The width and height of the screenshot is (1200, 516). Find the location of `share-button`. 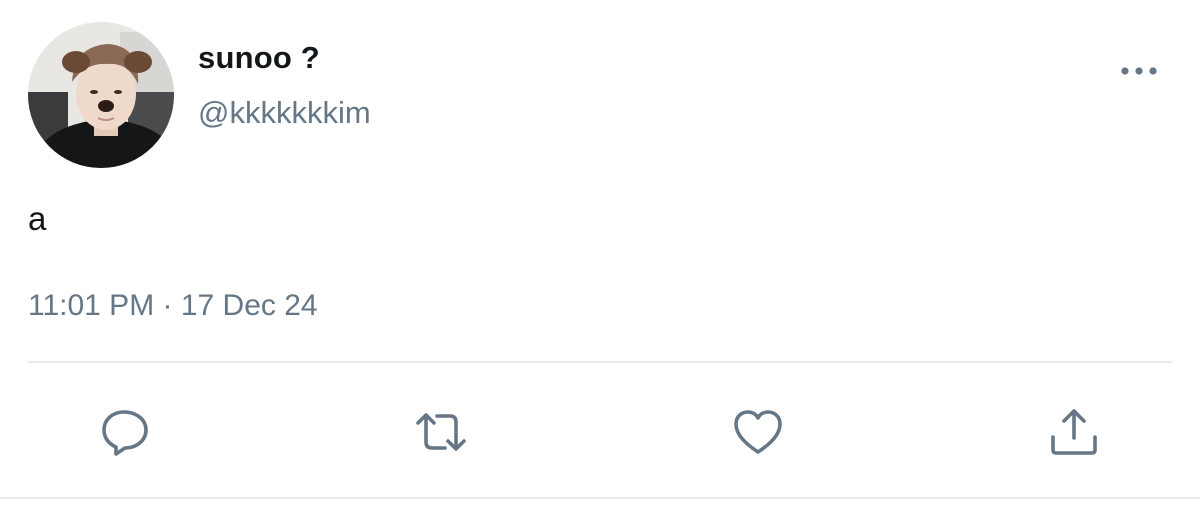

share-button is located at coordinates (1074, 432).